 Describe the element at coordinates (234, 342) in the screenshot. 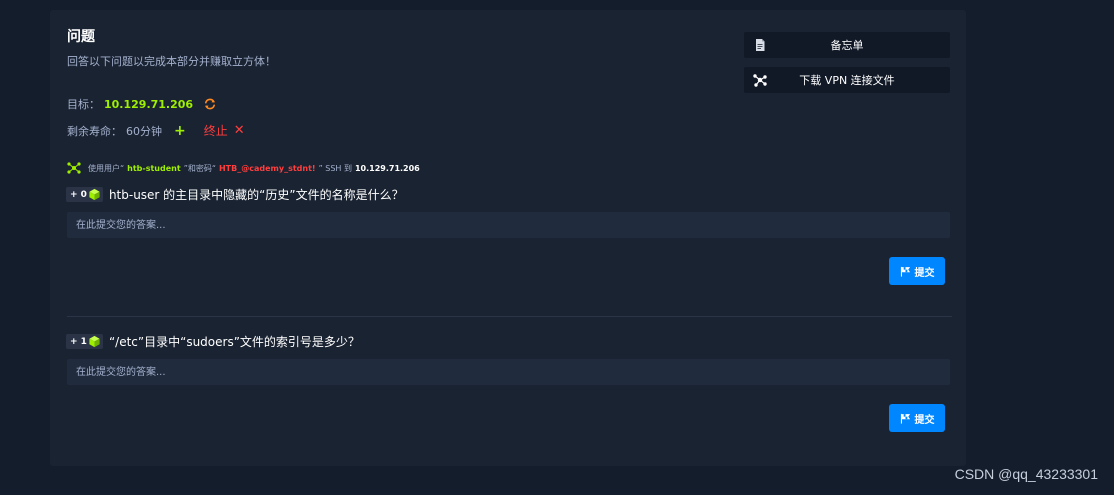

I see `question-text: “/etc”目录中“sudoers”文件的索引号是多少？` at that location.